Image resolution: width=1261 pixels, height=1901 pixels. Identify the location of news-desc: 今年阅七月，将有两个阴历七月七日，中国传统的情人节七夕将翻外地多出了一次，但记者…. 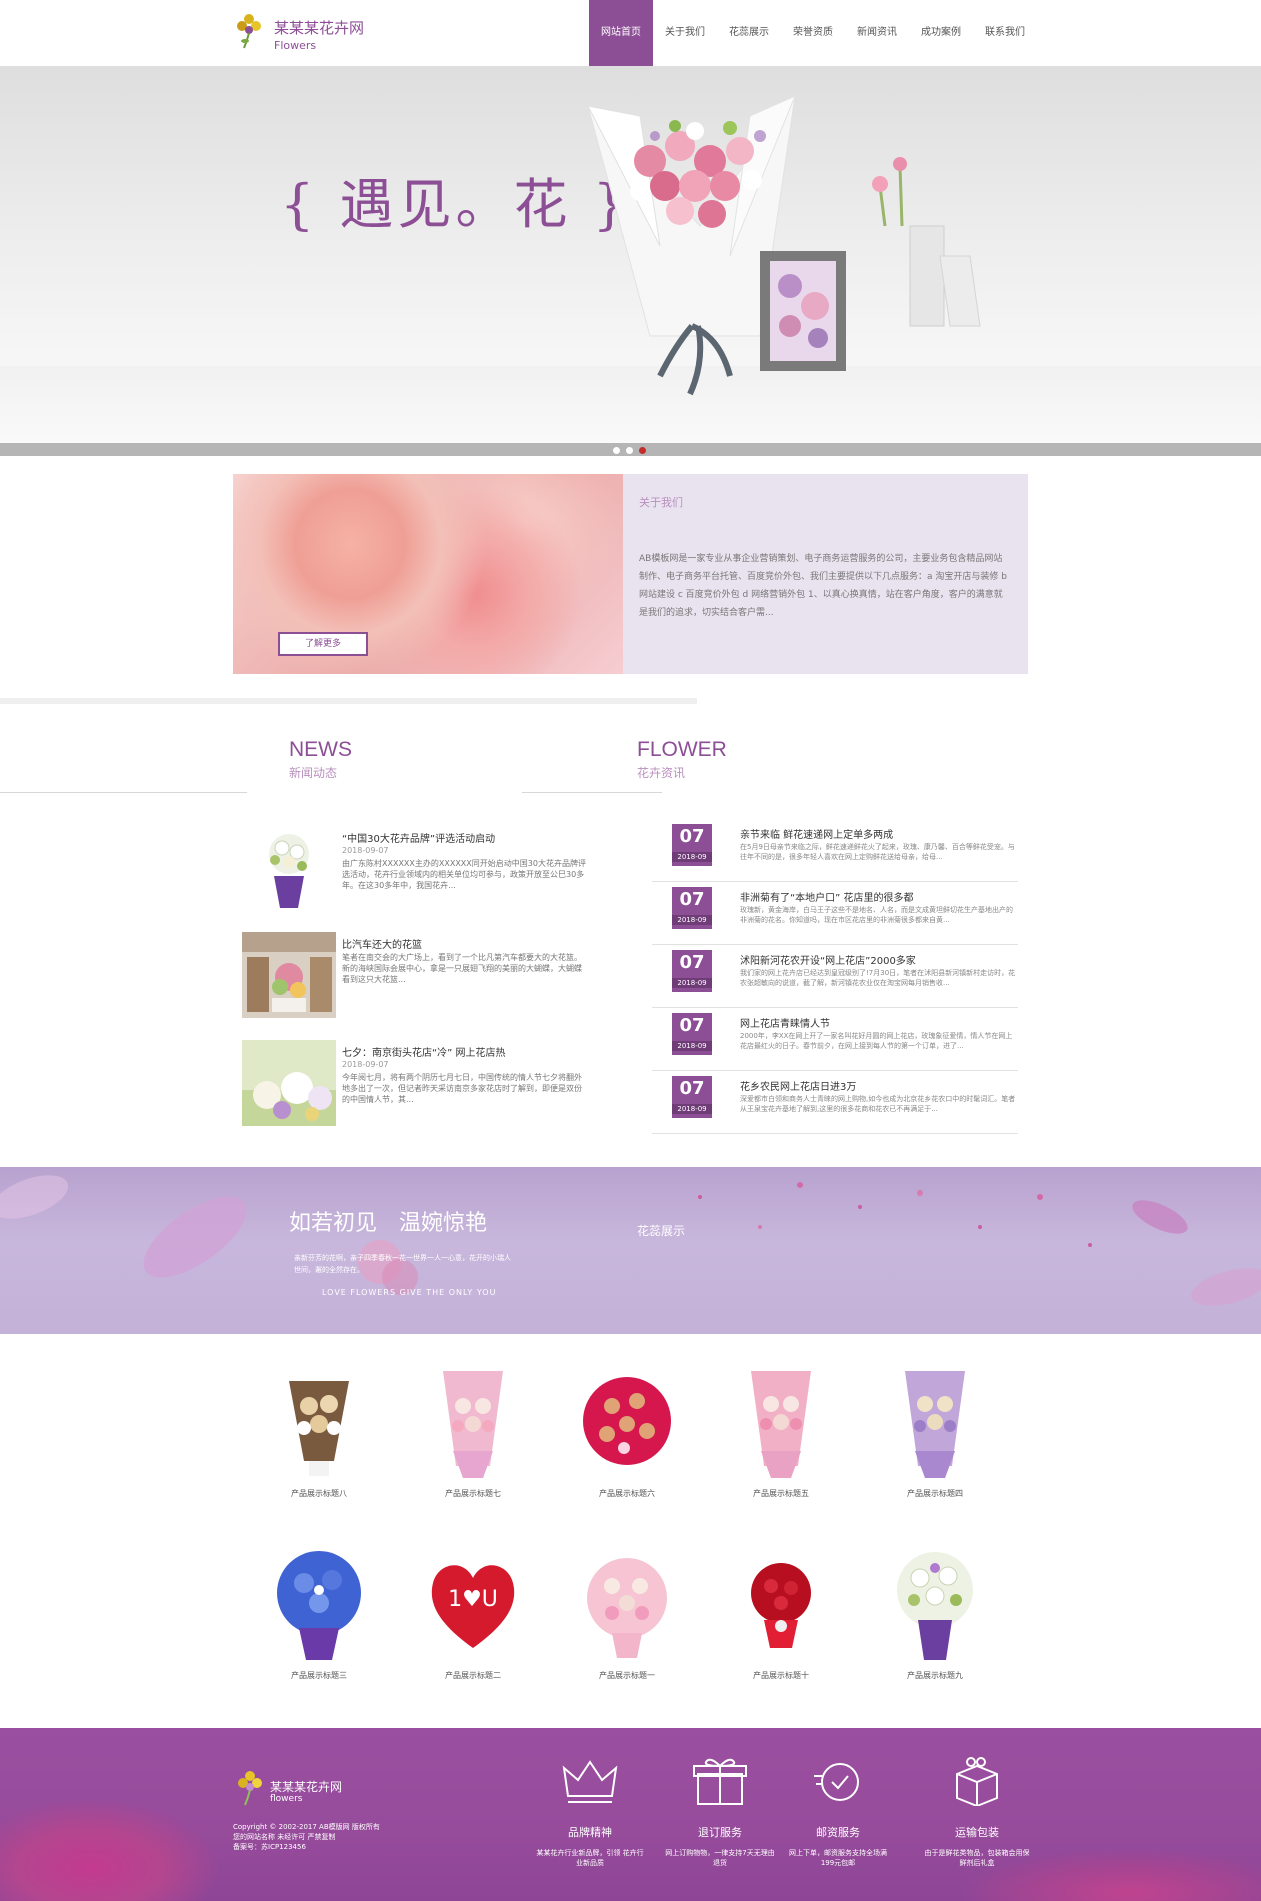
(462, 1088).